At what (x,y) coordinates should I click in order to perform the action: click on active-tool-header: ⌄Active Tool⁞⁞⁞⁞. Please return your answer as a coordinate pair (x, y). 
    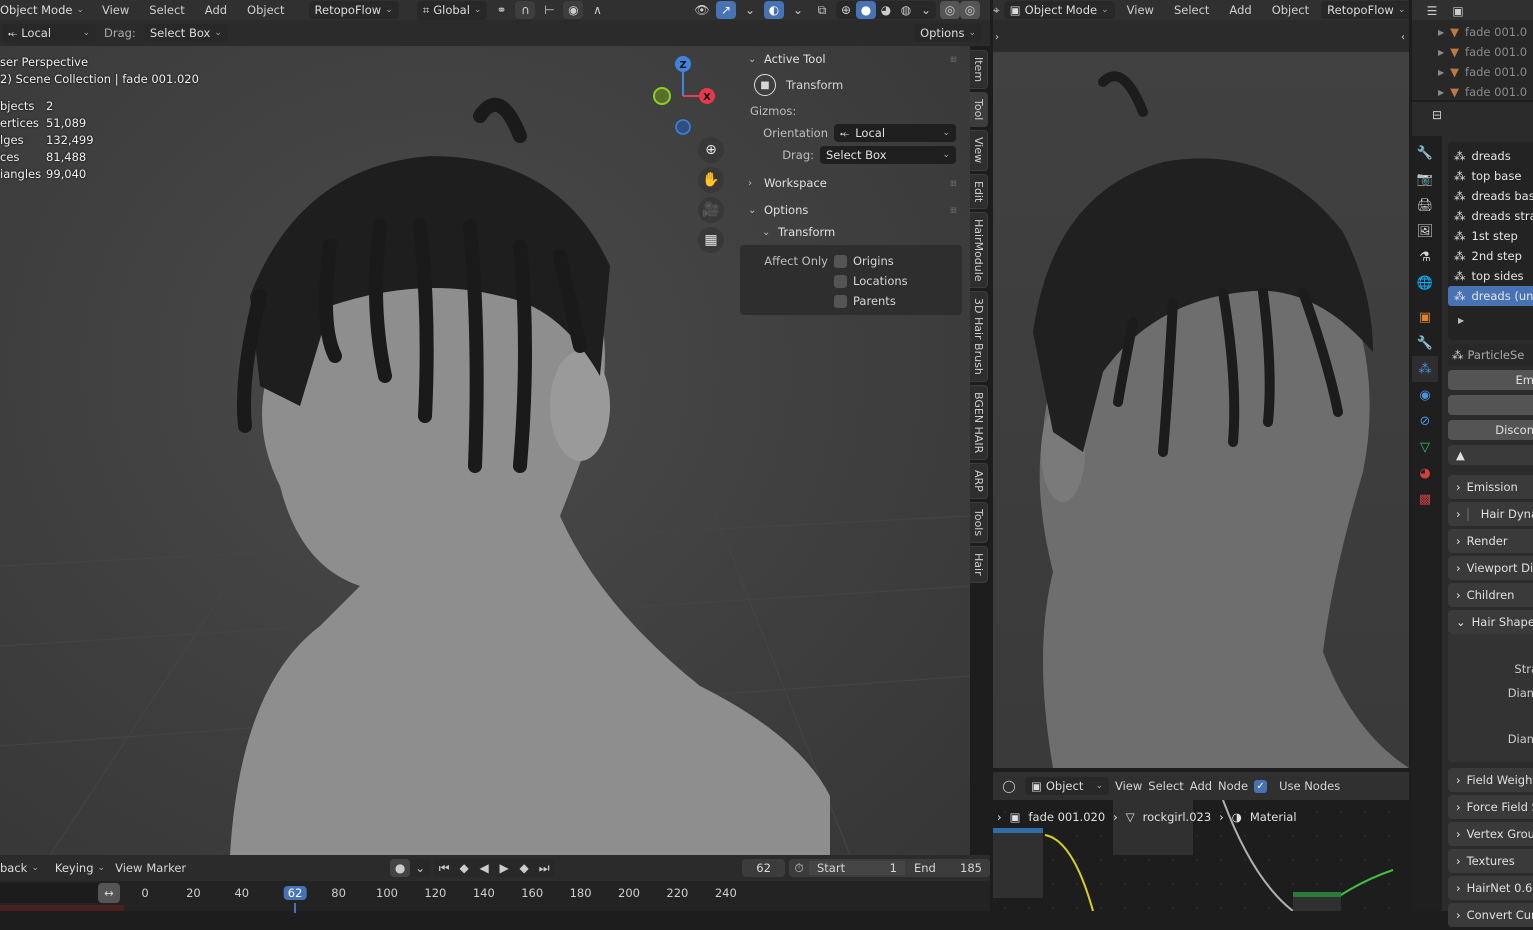
    Looking at the image, I should click on (851, 59).